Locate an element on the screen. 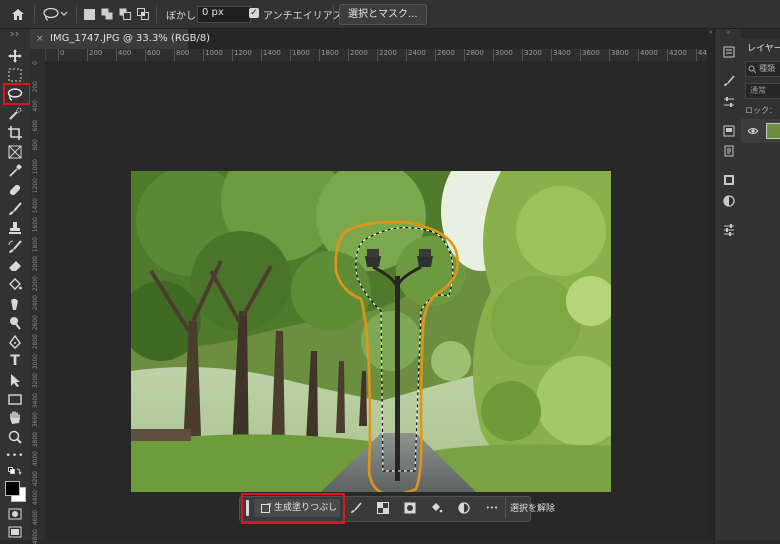 This screenshot has height=544, width=780. notes-panel-button is located at coordinates (728, 151).